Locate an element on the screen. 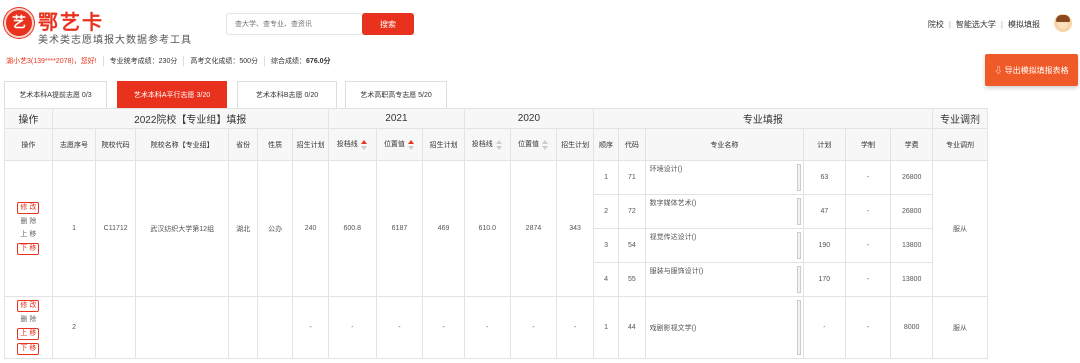 This screenshot has height=363, width=1080. cell-seq: 1 is located at coordinates (74, 228).